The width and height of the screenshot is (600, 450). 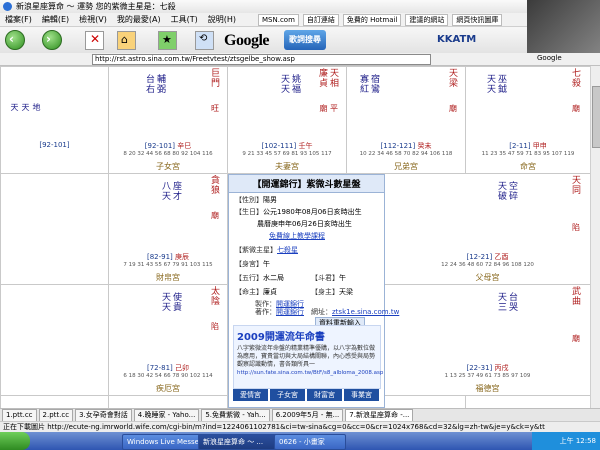 I want to click on start-button, so click(x=15, y=441).